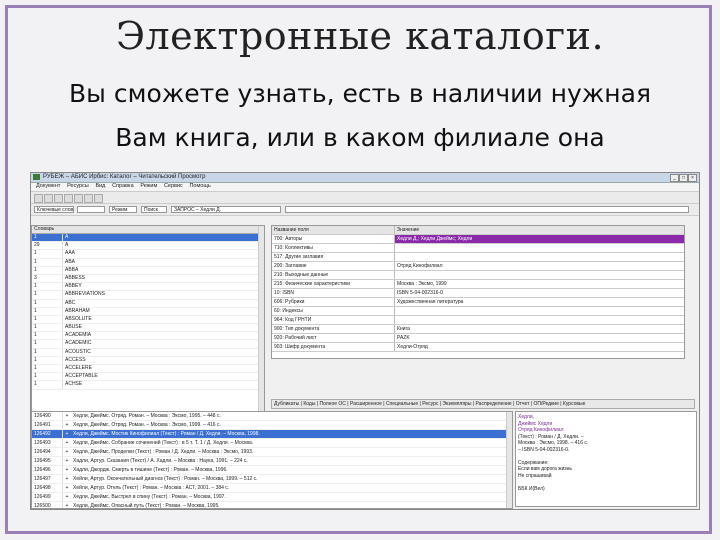 The height and width of the screenshot is (540, 720). Describe the element at coordinates (48, 198) in the screenshot. I see `open-icon` at that location.